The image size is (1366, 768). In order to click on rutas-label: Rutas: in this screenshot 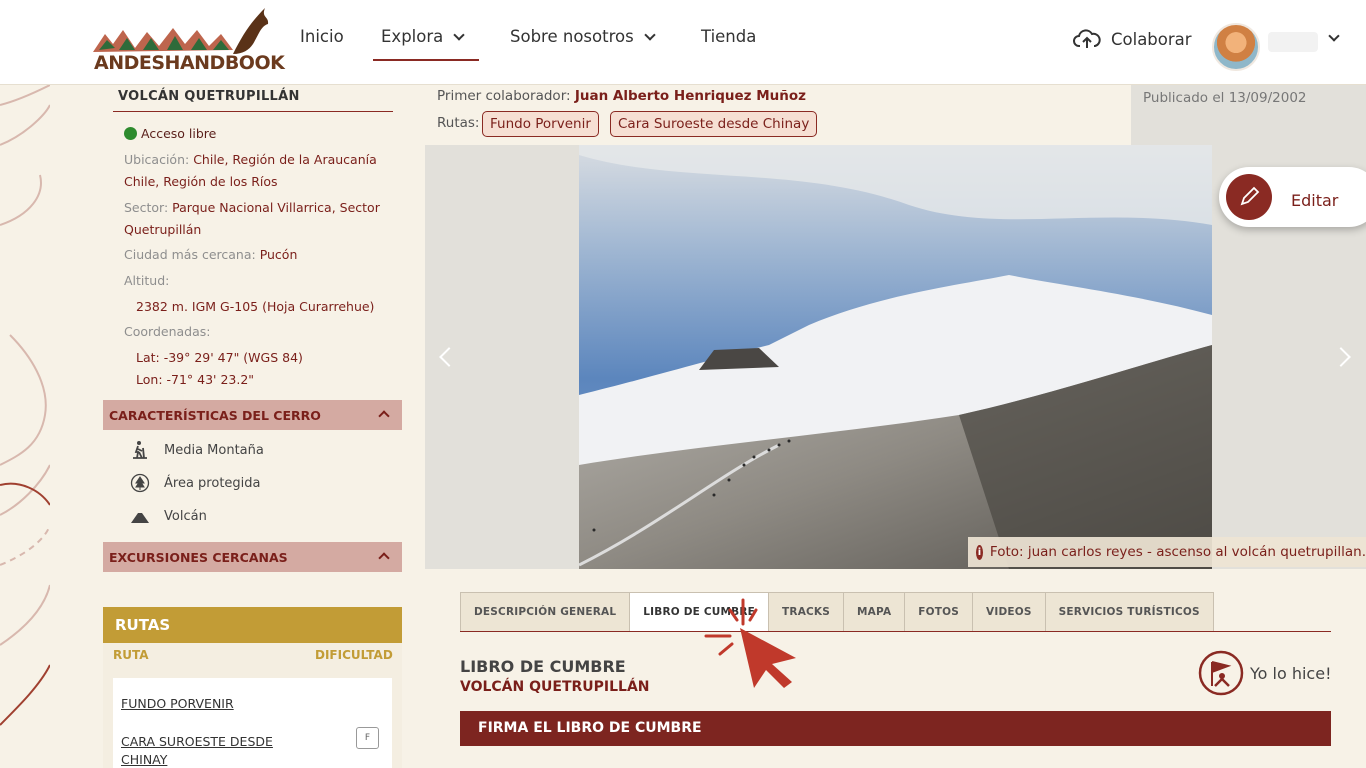, I will do `click(458, 123)`.